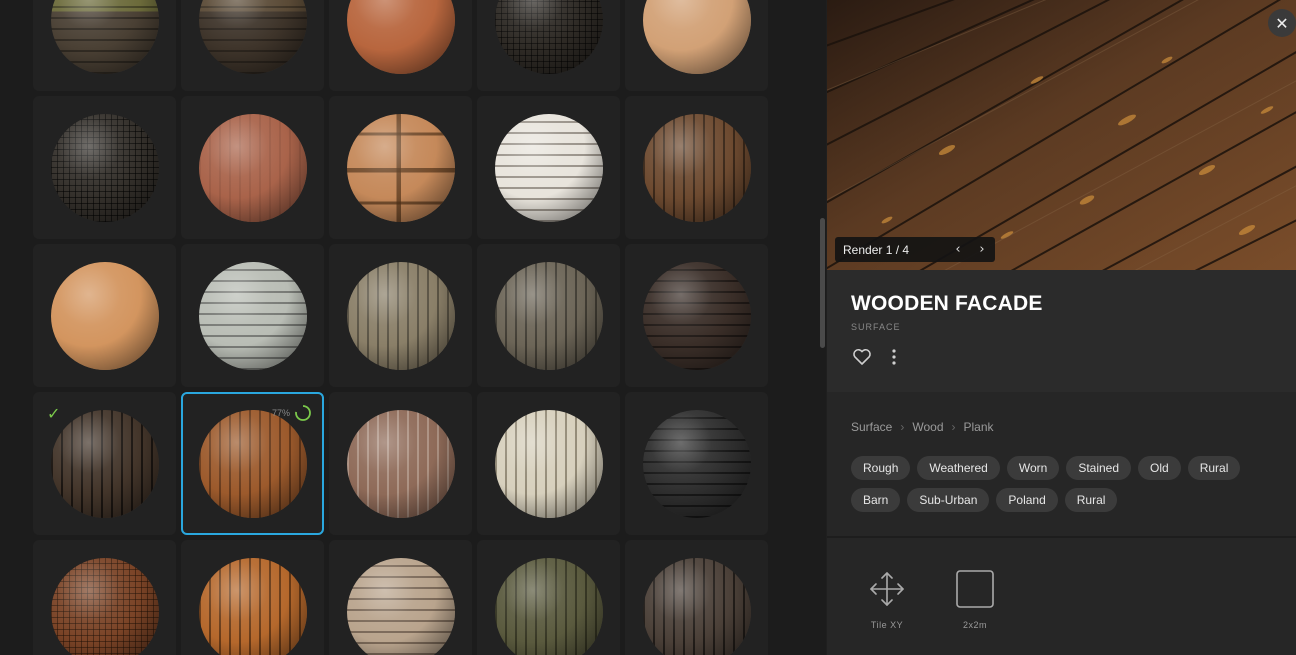 This screenshot has height=655, width=1296. What do you see at coordinates (876, 500) in the screenshot?
I see `tag-chip: Barn` at bounding box center [876, 500].